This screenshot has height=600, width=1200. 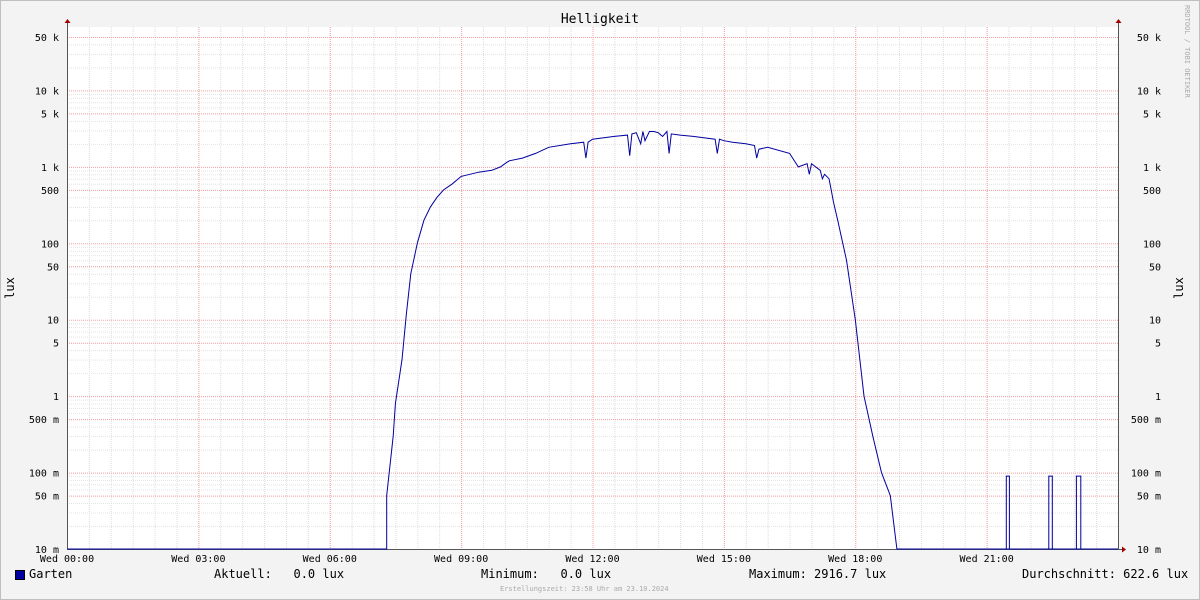 I want to click on x-tick-label: Wed 09:00, so click(x=461, y=559).